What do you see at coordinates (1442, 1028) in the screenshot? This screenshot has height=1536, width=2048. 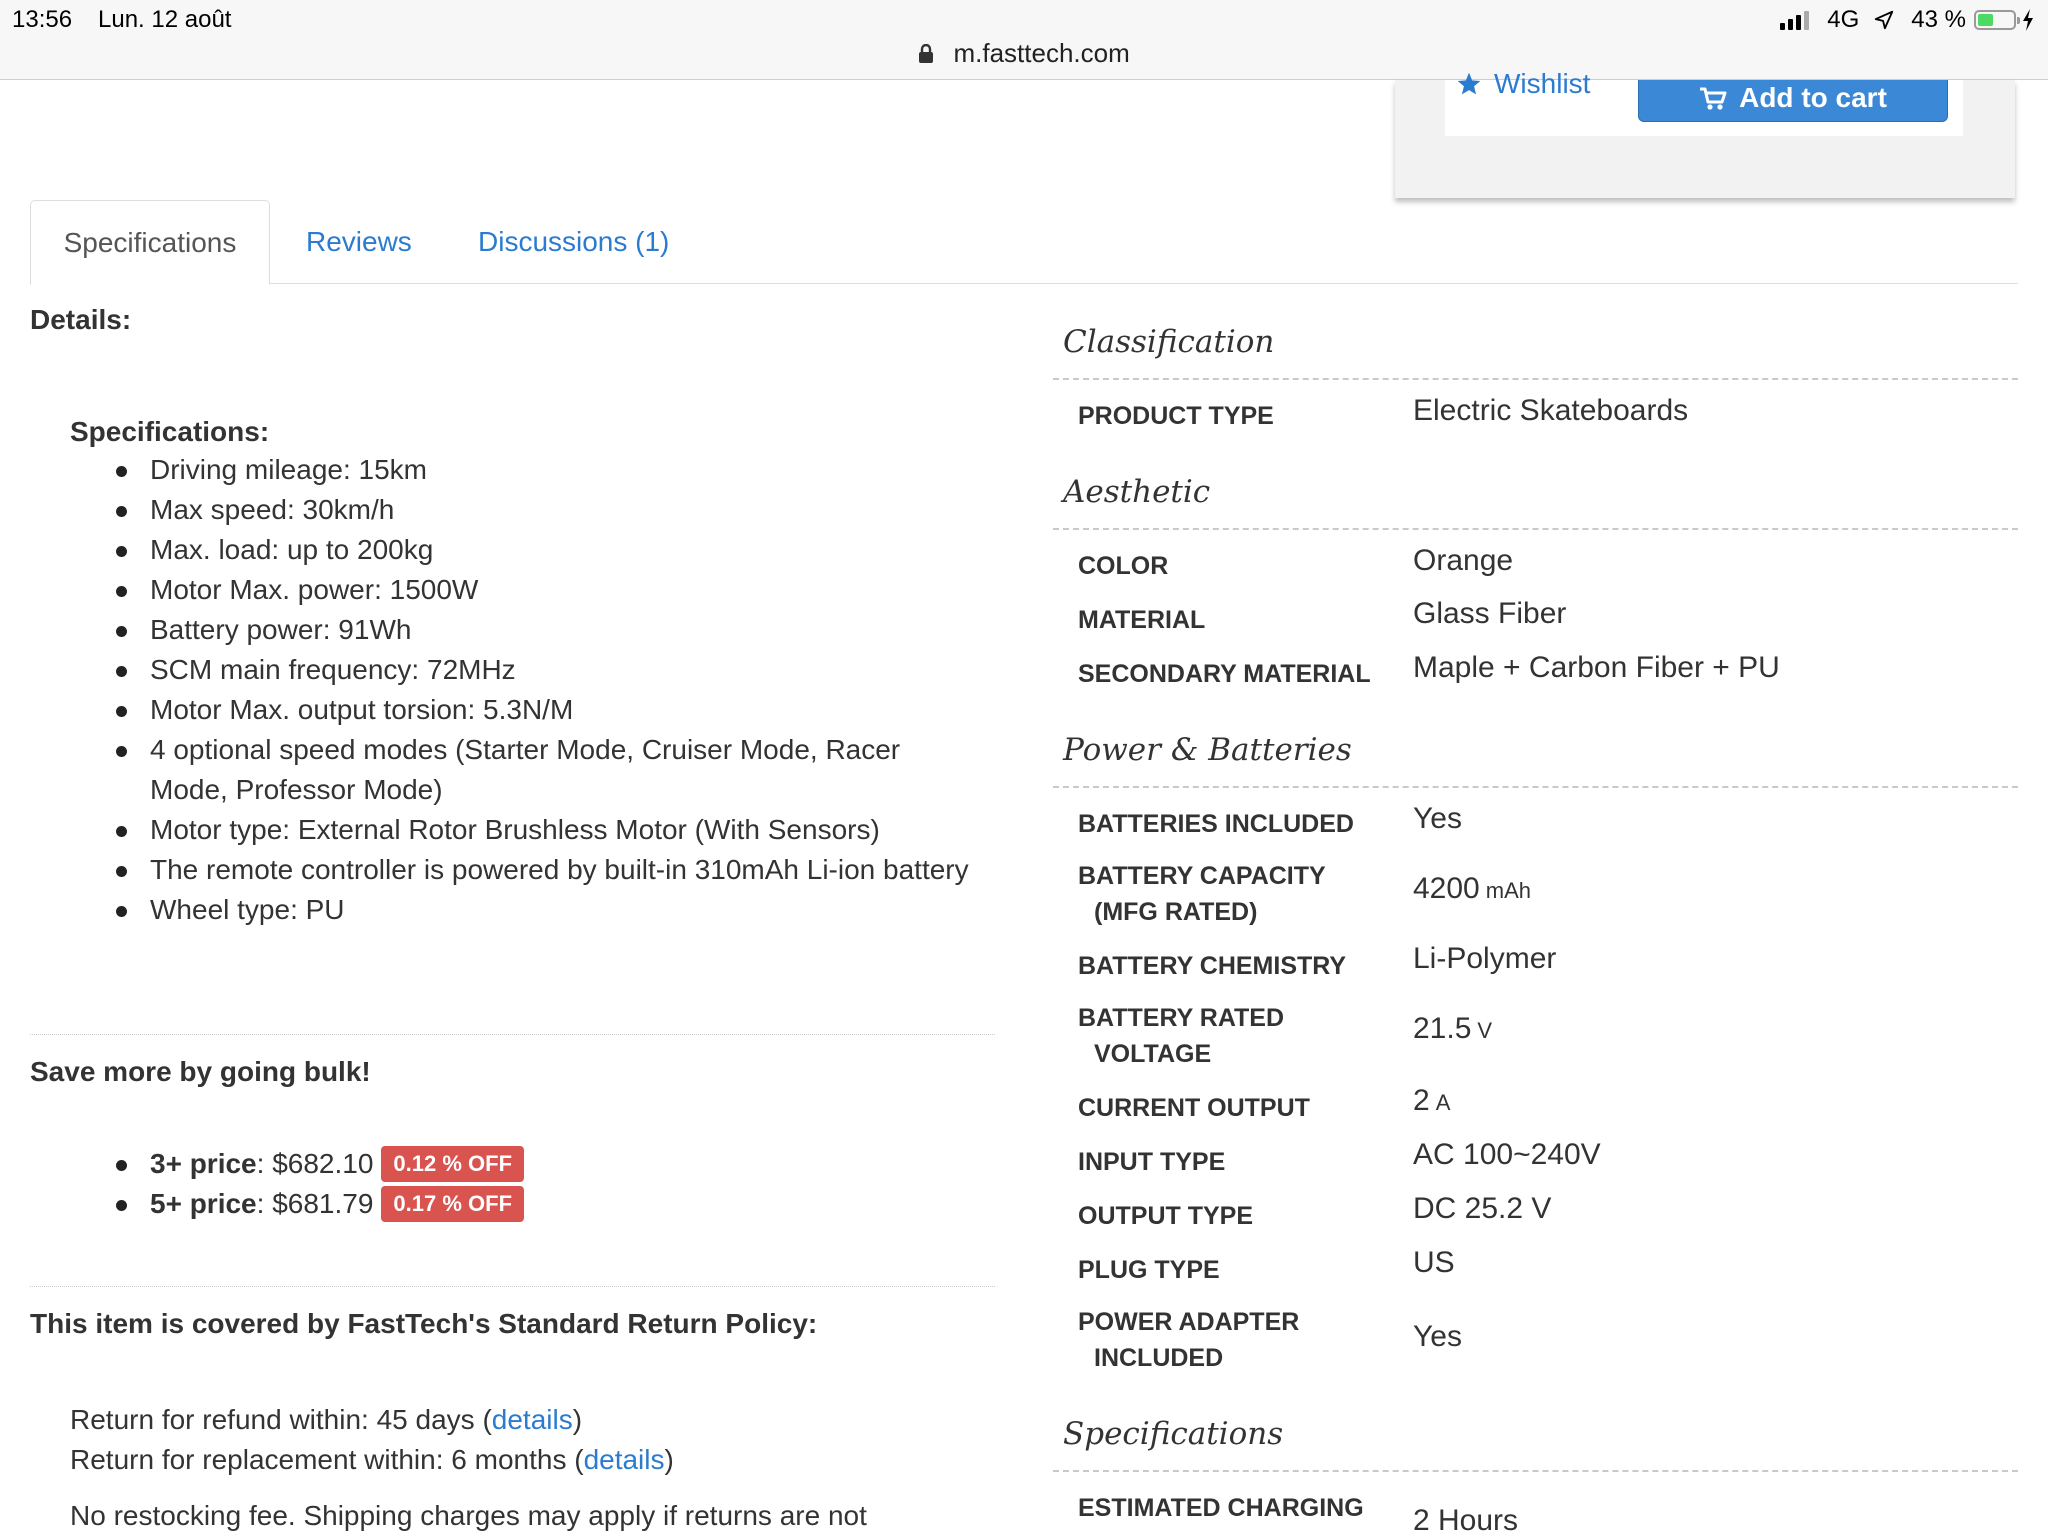 I see `value-number: 21.5` at bounding box center [1442, 1028].